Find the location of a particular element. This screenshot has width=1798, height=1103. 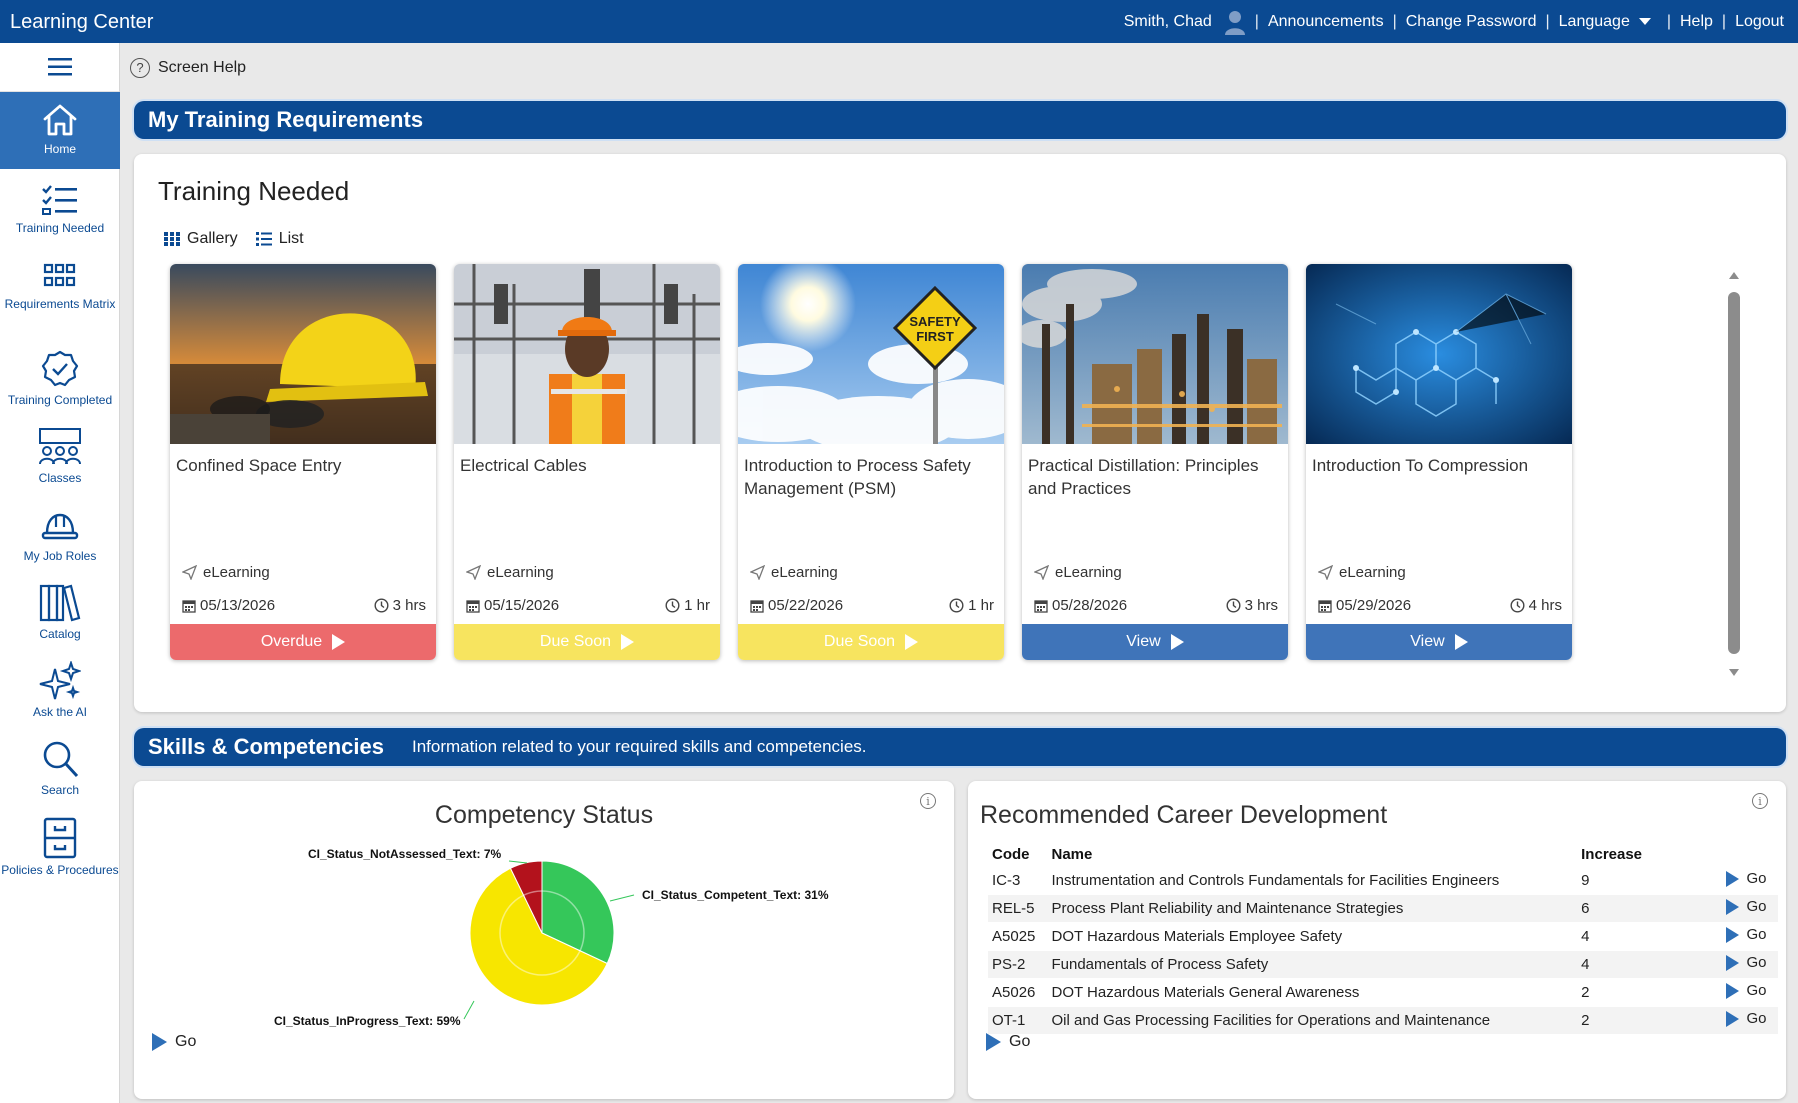

cabinet-icon is located at coordinates (60, 838).